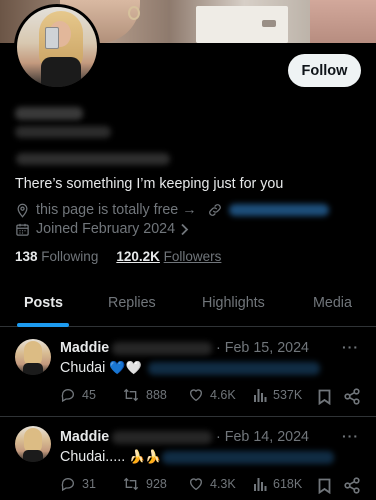 The width and height of the screenshot is (376, 500). I want to click on profile-meta-joined: Joined February 2024, so click(102, 229).